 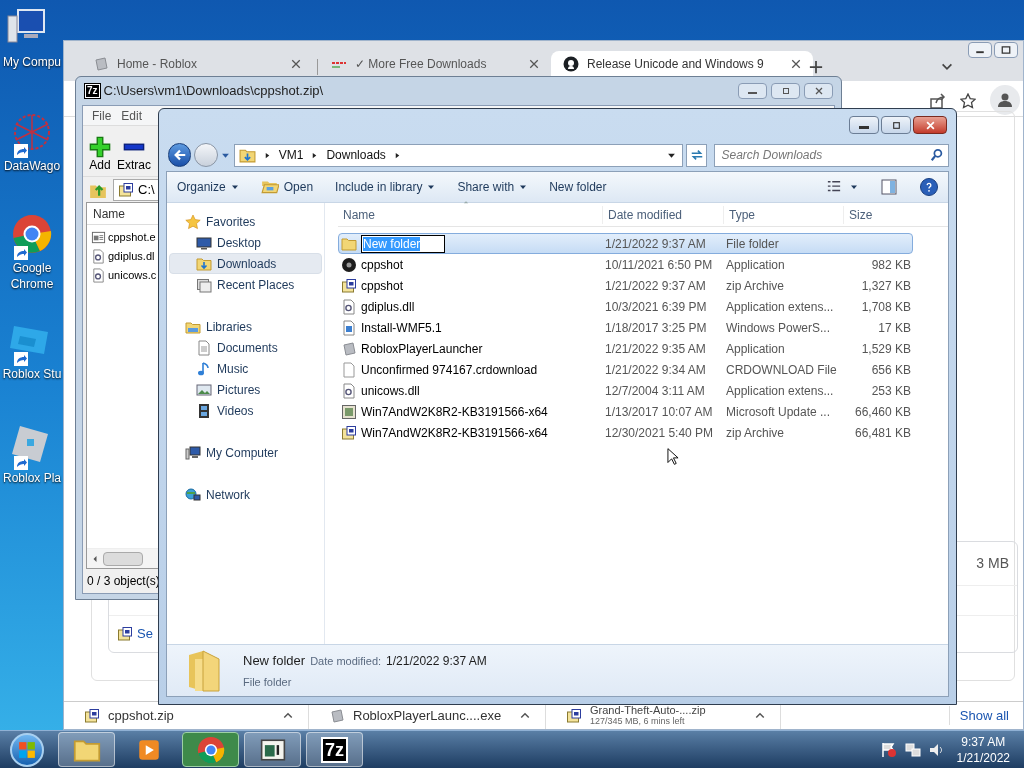 I want to click on type-cell-text: zip Archive, so click(x=755, y=433).